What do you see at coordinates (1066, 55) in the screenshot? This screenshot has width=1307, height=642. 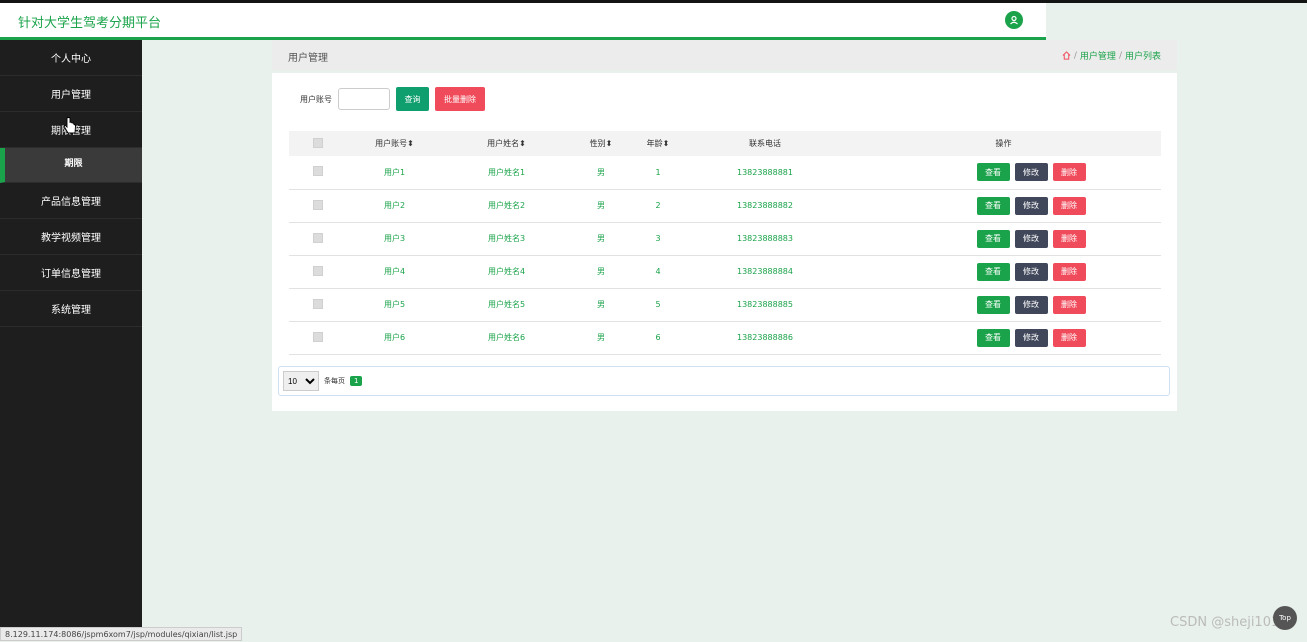 I see `home-icon` at bounding box center [1066, 55].